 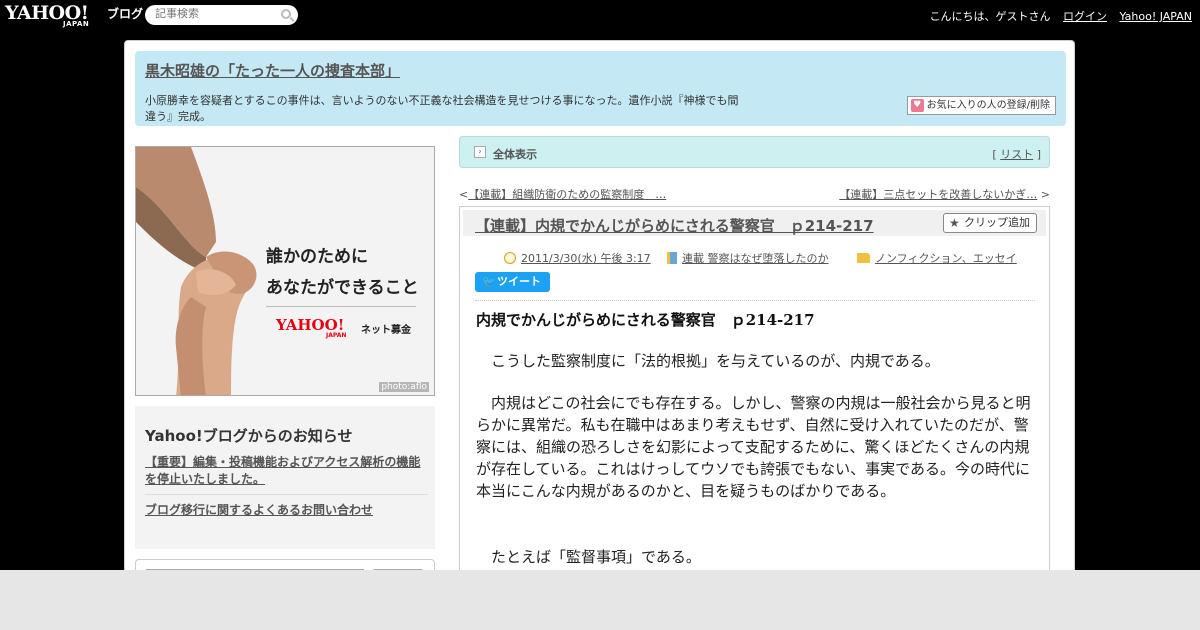 What do you see at coordinates (489, 281) in the screenshot?
I see `twitter-bird-icon: 🐦` at bounding box center [489, 281].